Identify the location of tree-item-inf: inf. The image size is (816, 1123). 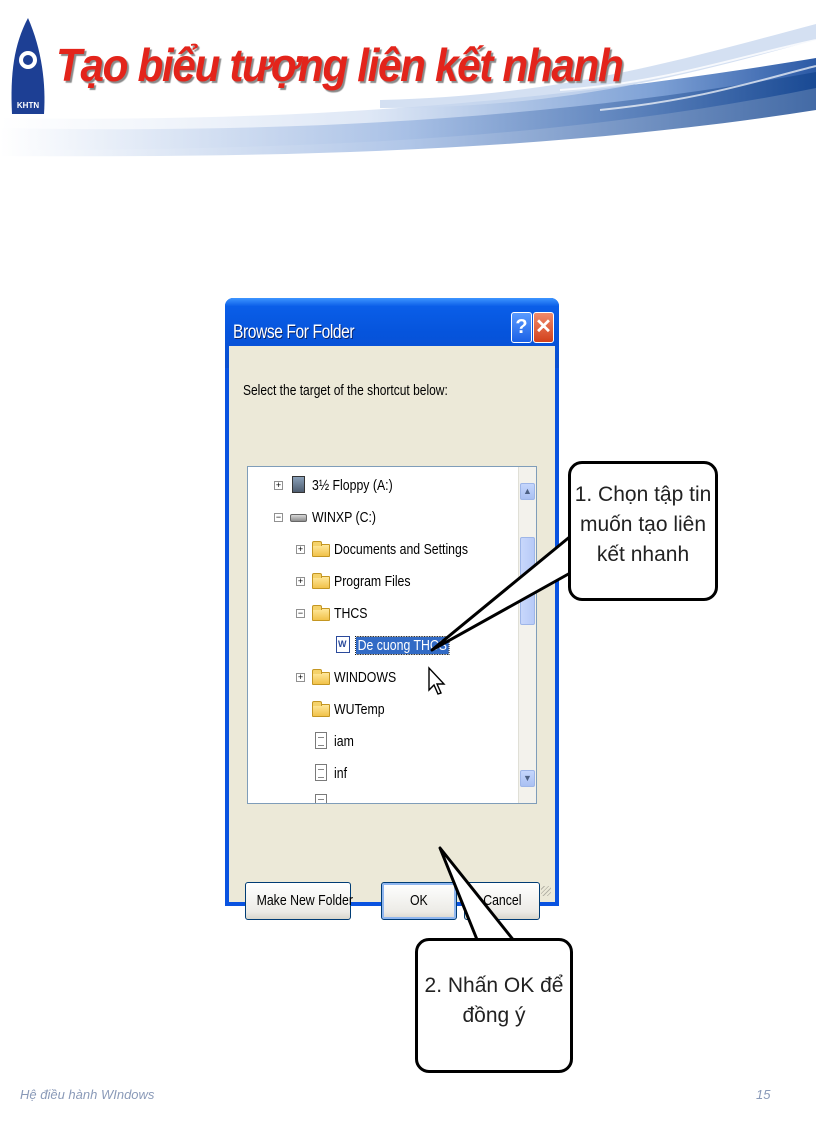
(331, 773).